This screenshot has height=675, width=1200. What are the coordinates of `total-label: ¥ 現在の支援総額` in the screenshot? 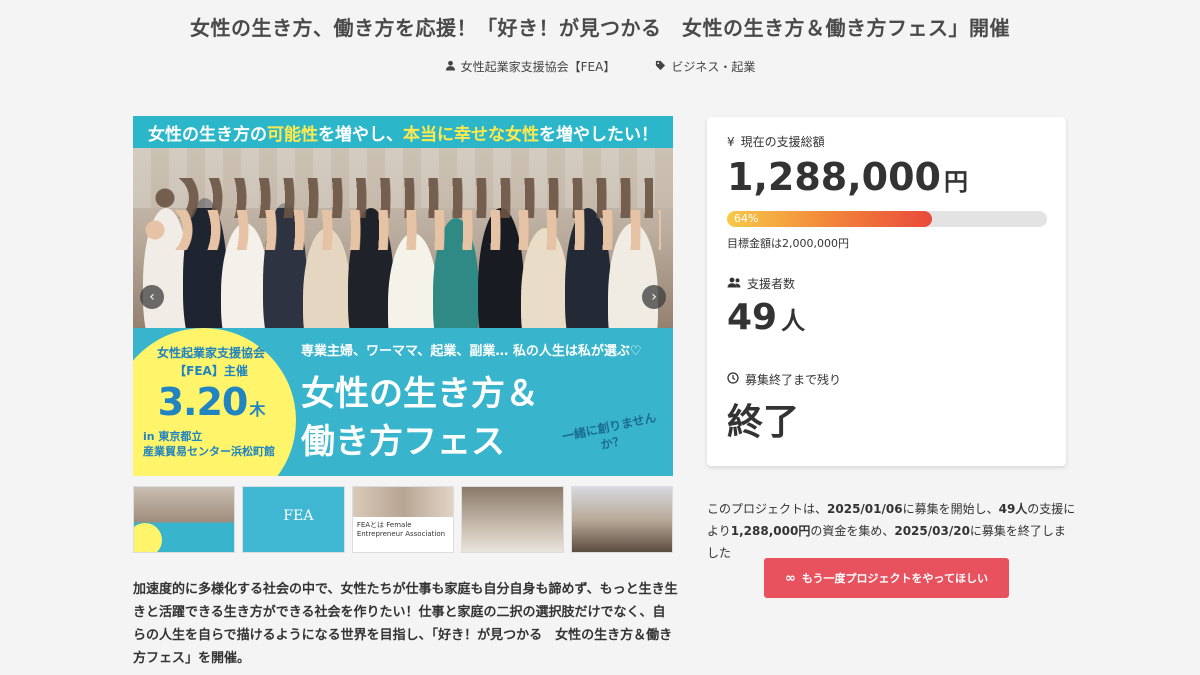 It's located at (776, 142).